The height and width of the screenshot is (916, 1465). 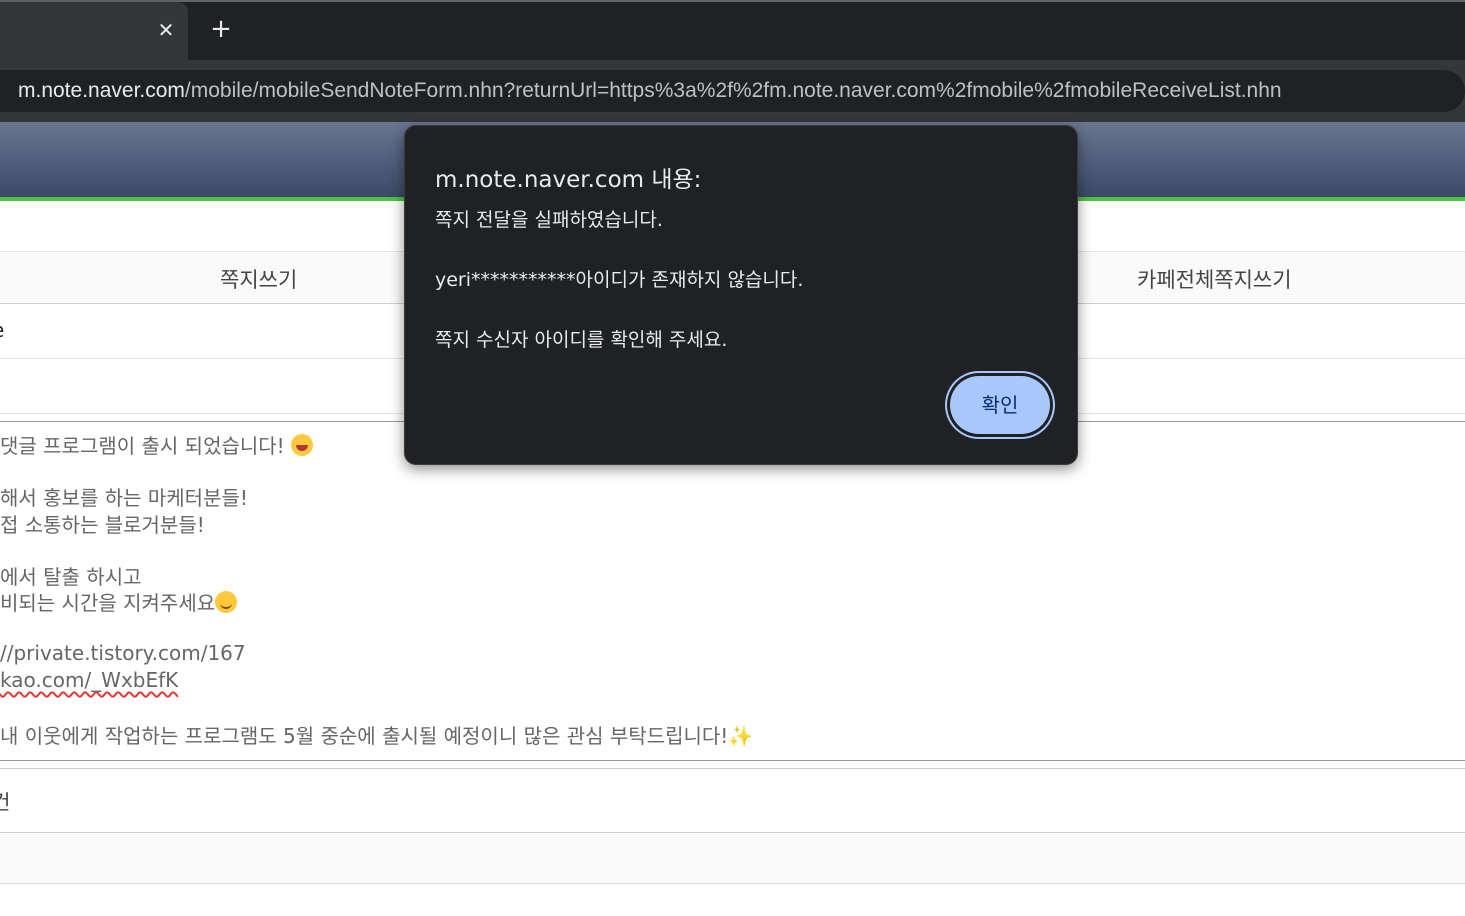 I want to click on tab-write-note: 쪽지쓰기, so click(x=258, y=279).